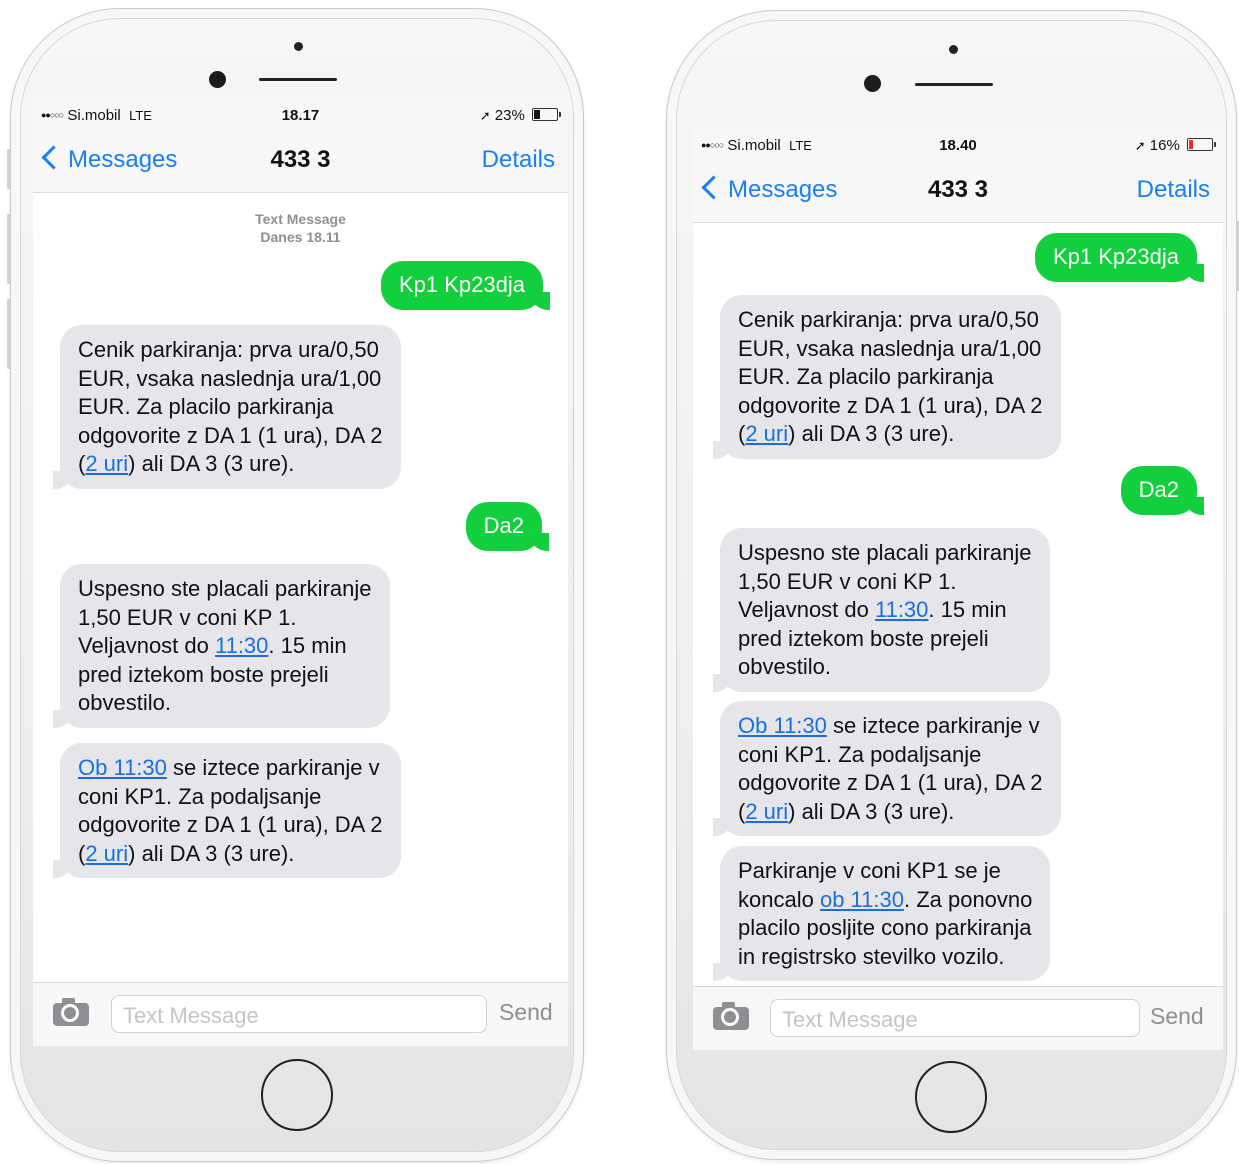 Image resolution: width=1239 pixels, height=1164 pixels. What do you see at coordinates (869, 870) in the screenshot?
I see `message-line: Parkiranje v coni KP1 se je` at bounding box center [869, 870].